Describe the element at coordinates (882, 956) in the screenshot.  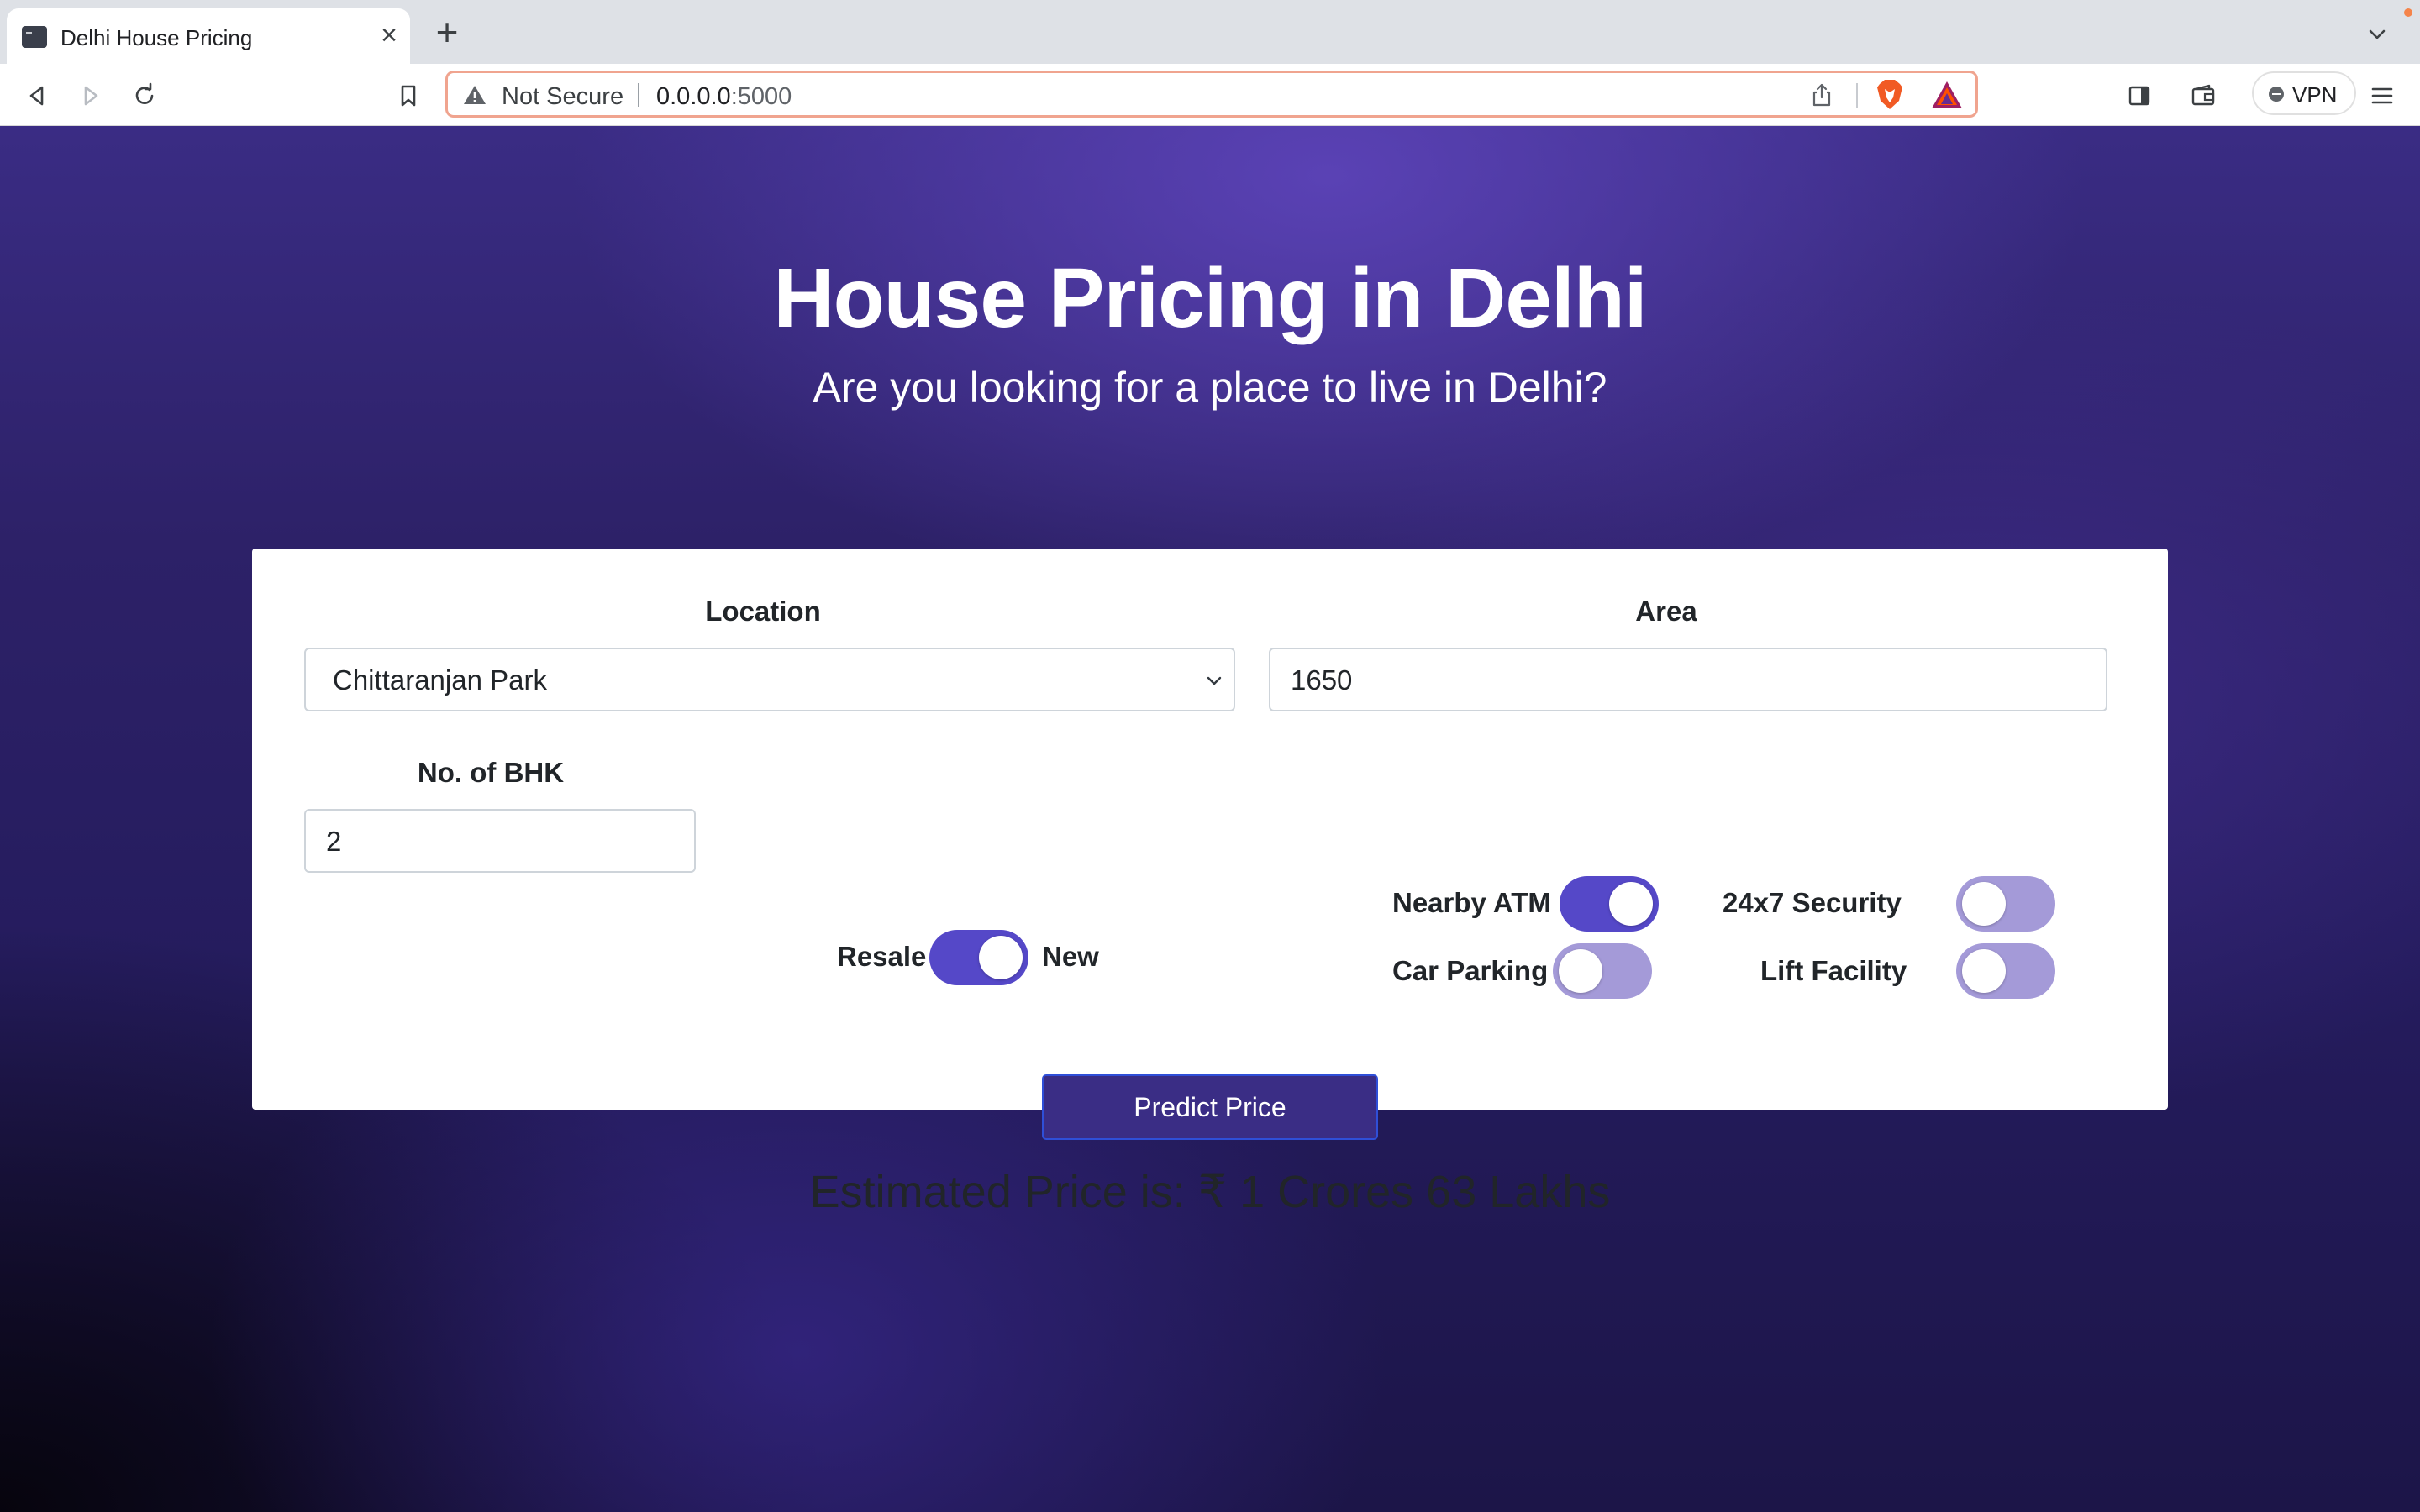
I see `resale-label: Resale` at that location.